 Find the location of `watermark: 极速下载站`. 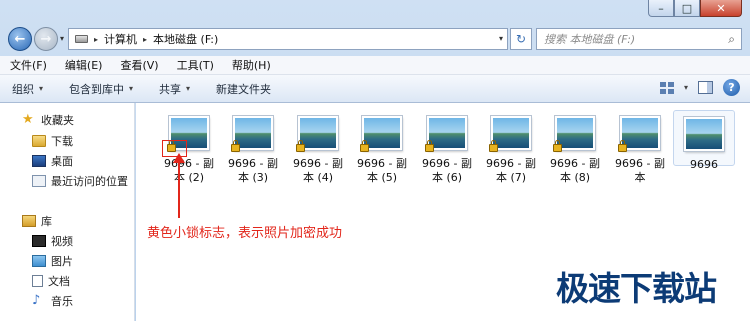

watermark: 极速下载站 is located at coordinates (636, 288).